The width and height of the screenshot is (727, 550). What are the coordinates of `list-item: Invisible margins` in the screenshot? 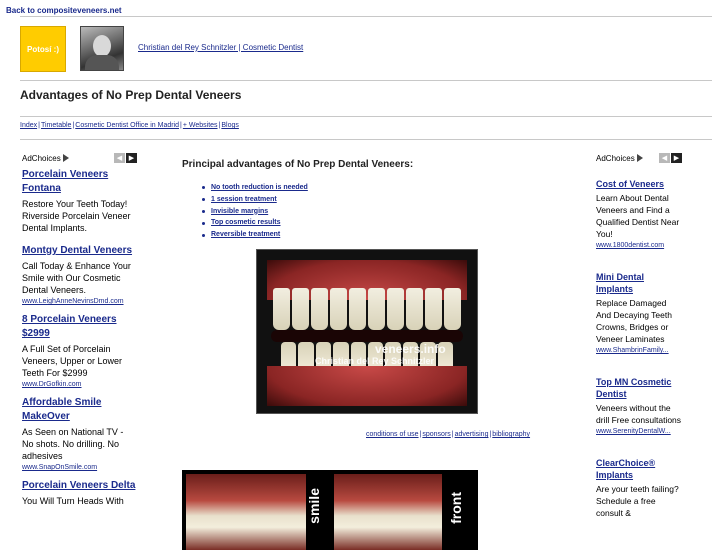 It's located at (255, 212).